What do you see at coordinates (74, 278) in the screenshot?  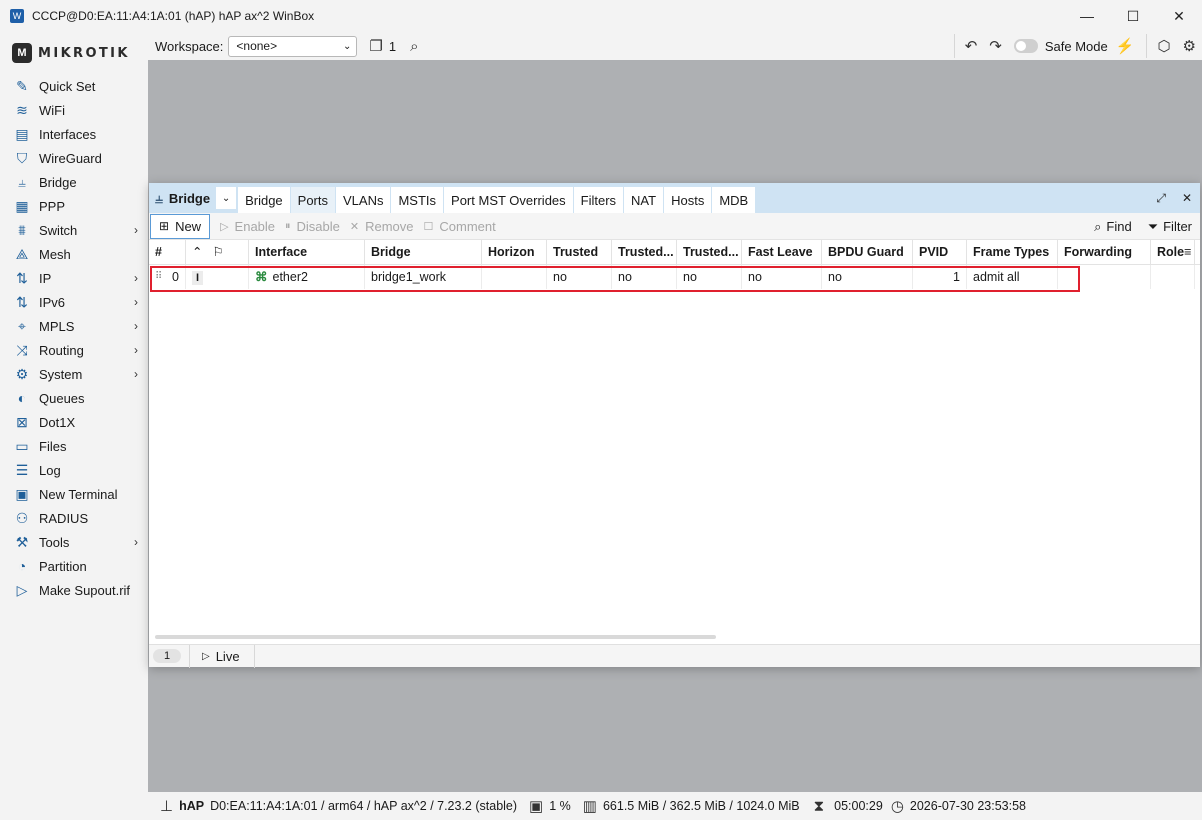 I see `sidebar-item-ip: ⇅ IP ›` at bounding box center [74, 278].